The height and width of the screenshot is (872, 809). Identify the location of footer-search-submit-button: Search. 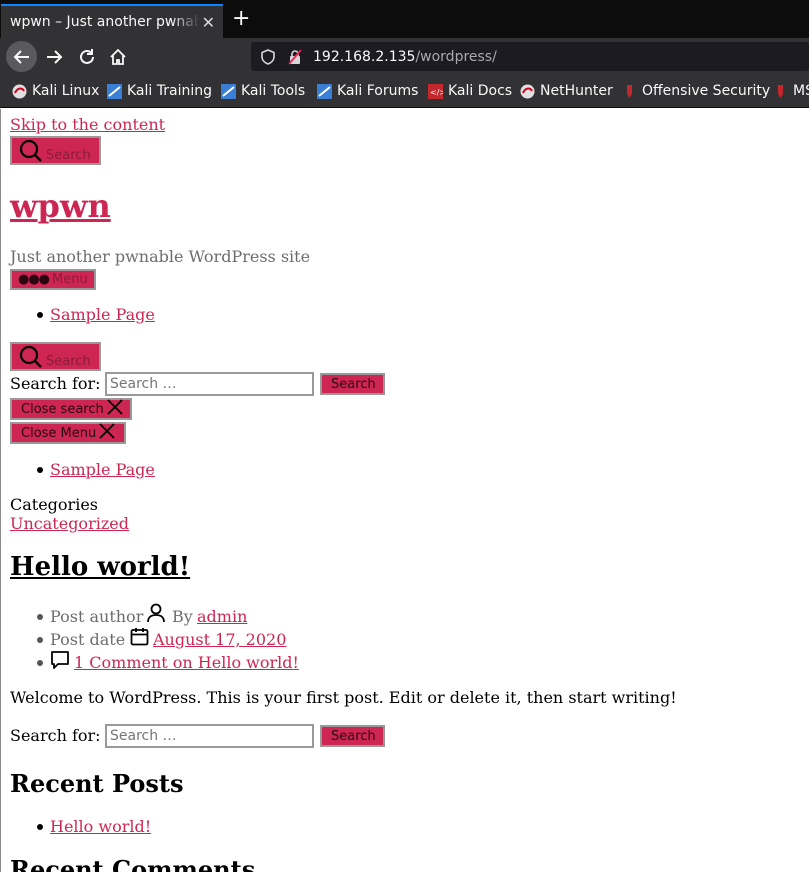
(352, 736).